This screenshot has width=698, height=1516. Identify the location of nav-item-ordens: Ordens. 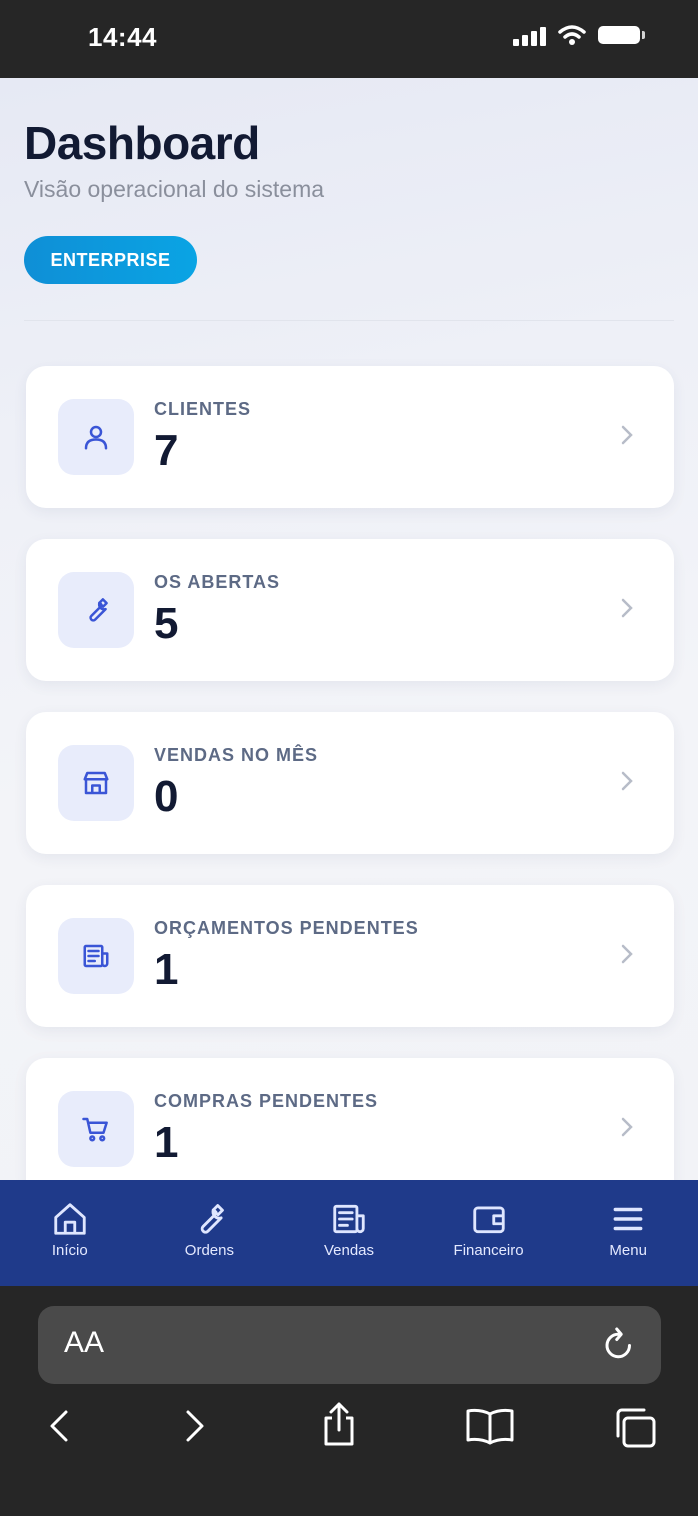
(210, 1233).